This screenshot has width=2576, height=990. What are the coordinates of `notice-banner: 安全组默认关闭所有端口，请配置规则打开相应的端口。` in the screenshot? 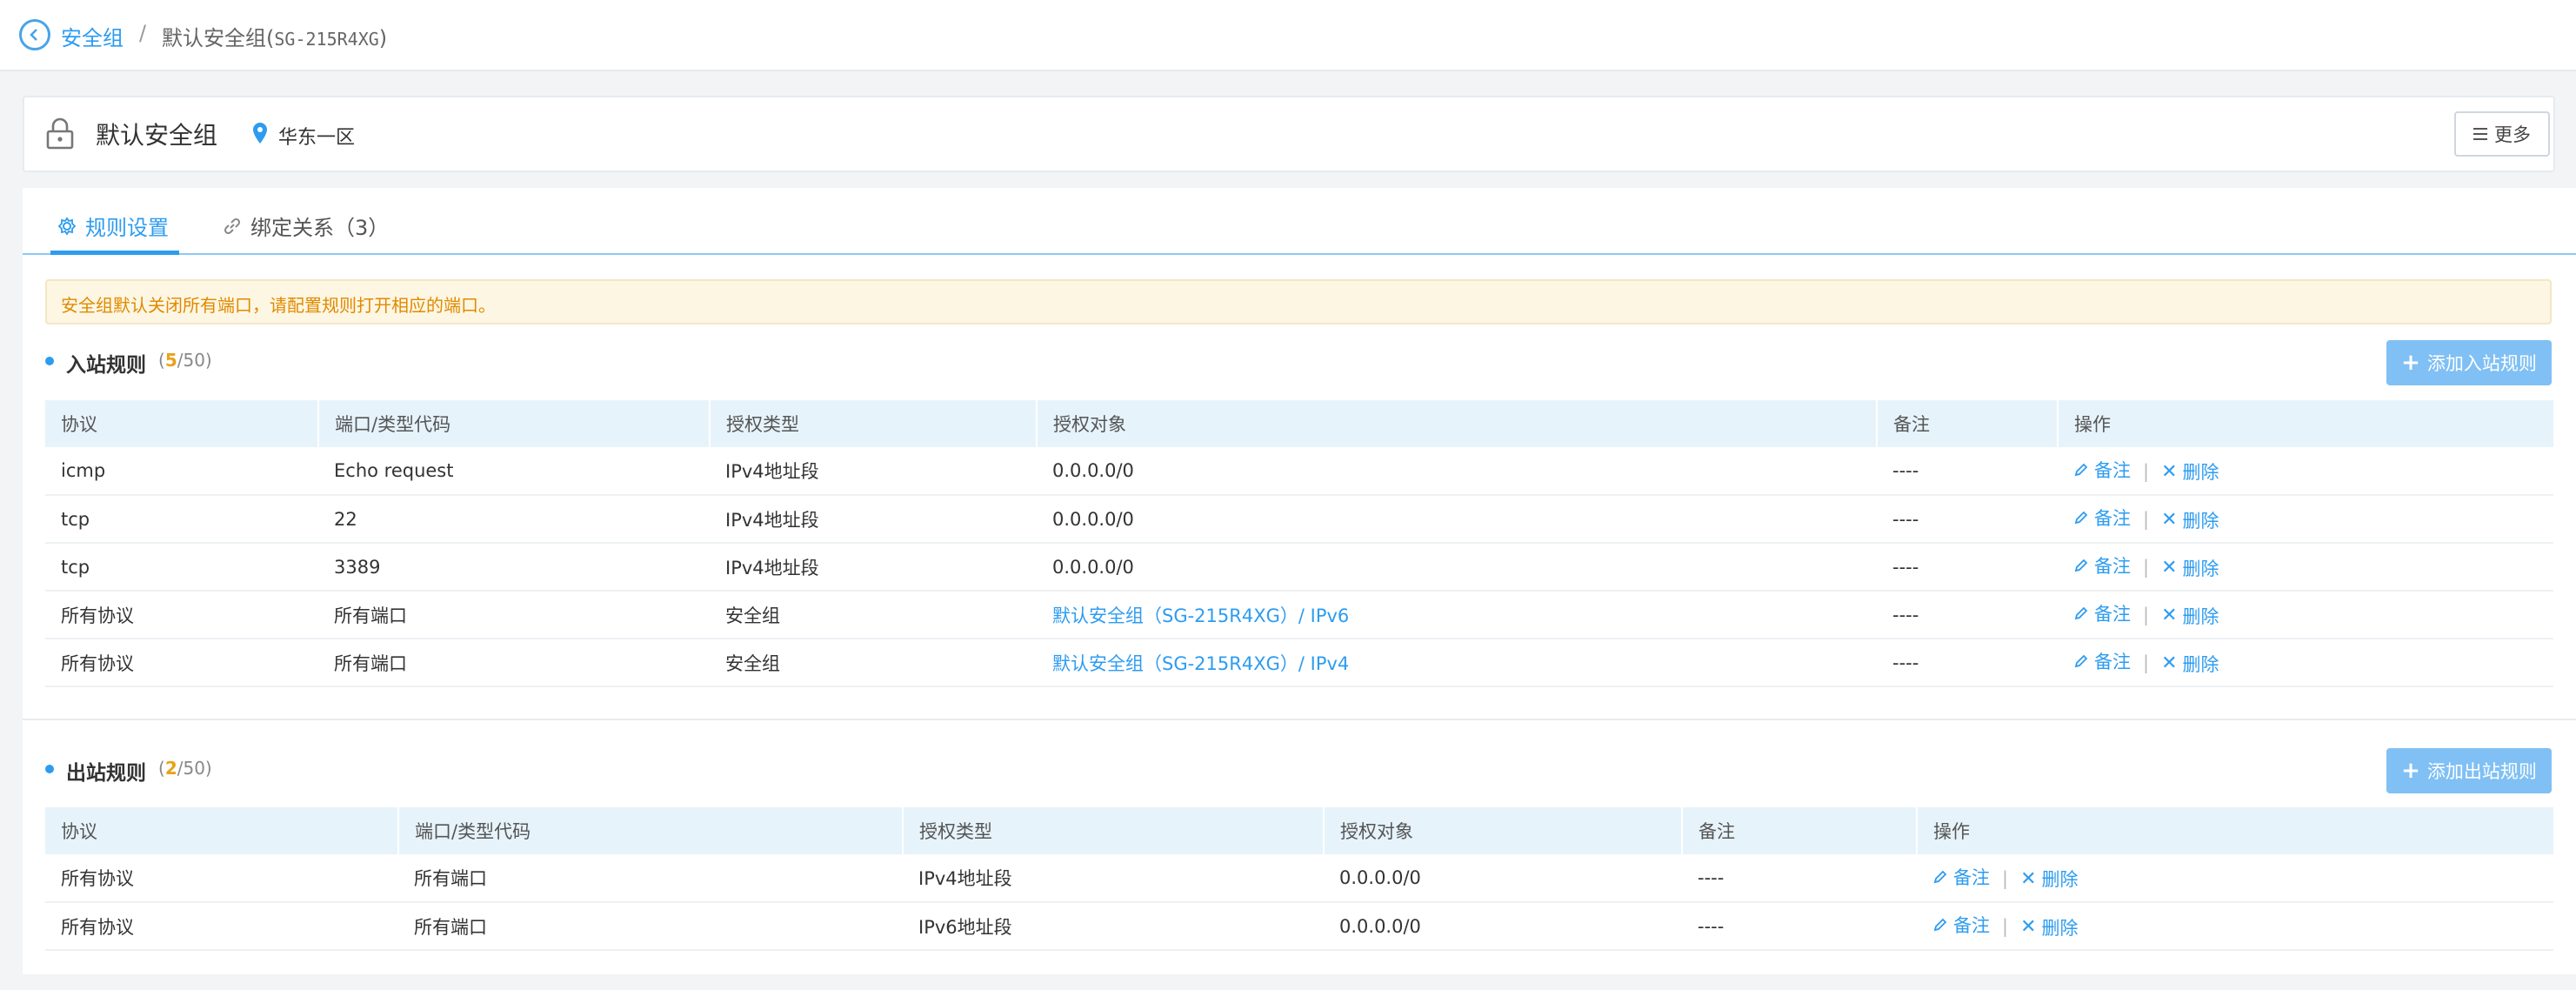 It's located at (1298, 302).